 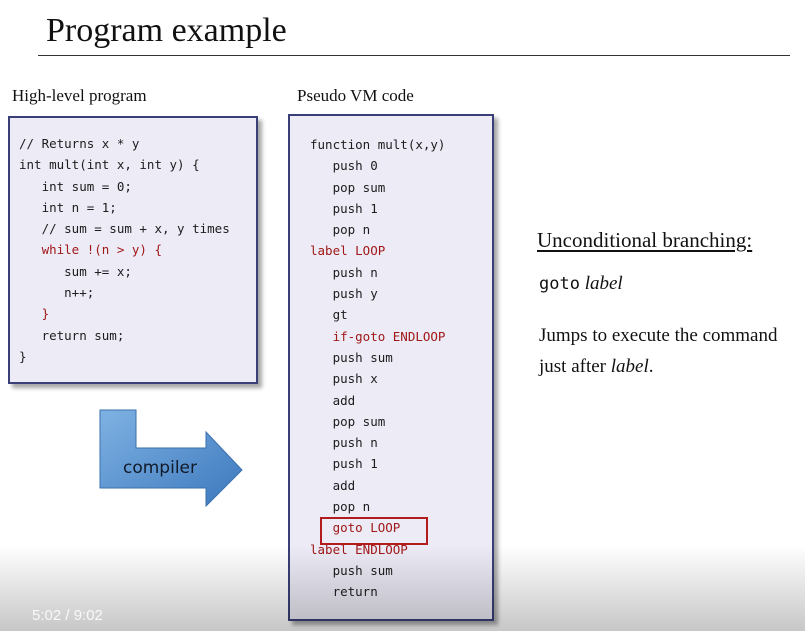 I want to click on code-line: sum += x;, so click(x=75, y=271).